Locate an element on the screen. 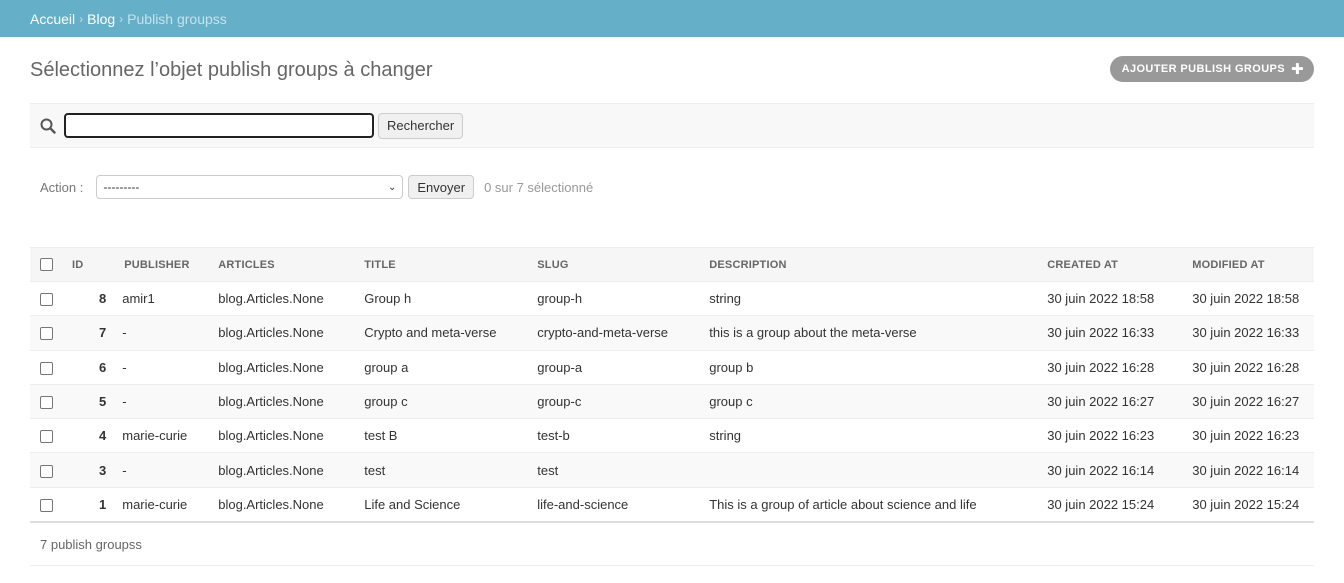  row-id-link: 7 is located at coordinates (89, 333).